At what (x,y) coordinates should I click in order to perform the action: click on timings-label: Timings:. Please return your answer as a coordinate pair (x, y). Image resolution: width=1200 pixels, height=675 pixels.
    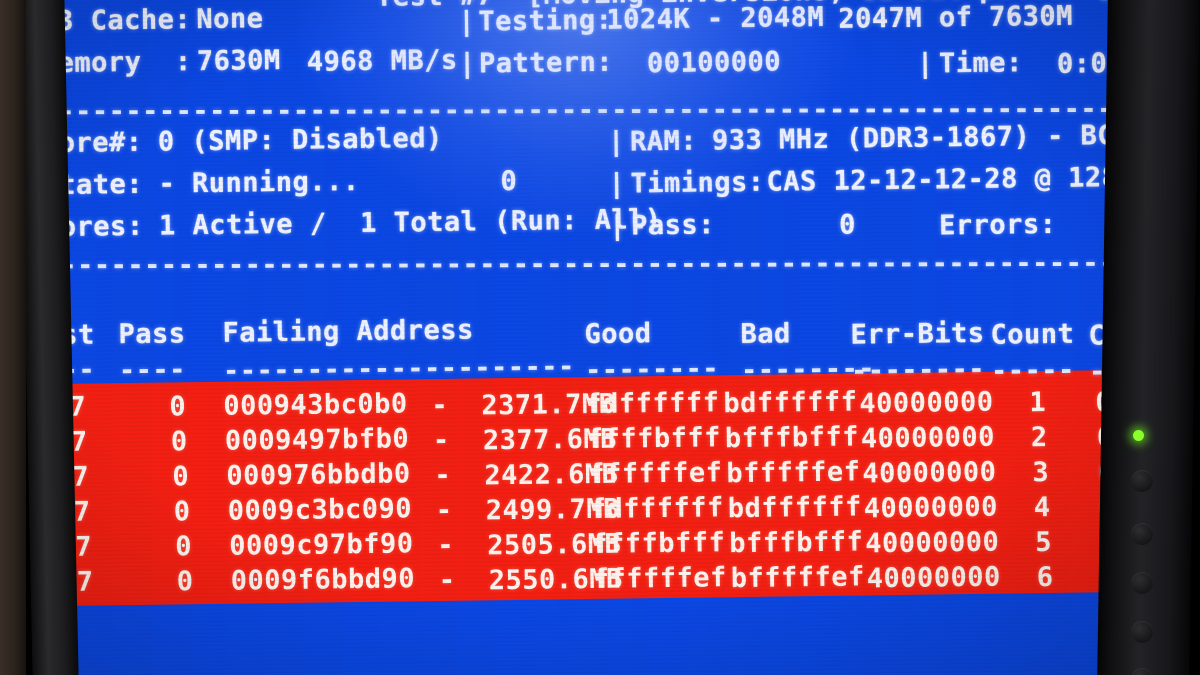
    Looking at the image, I should click on (697, 183).